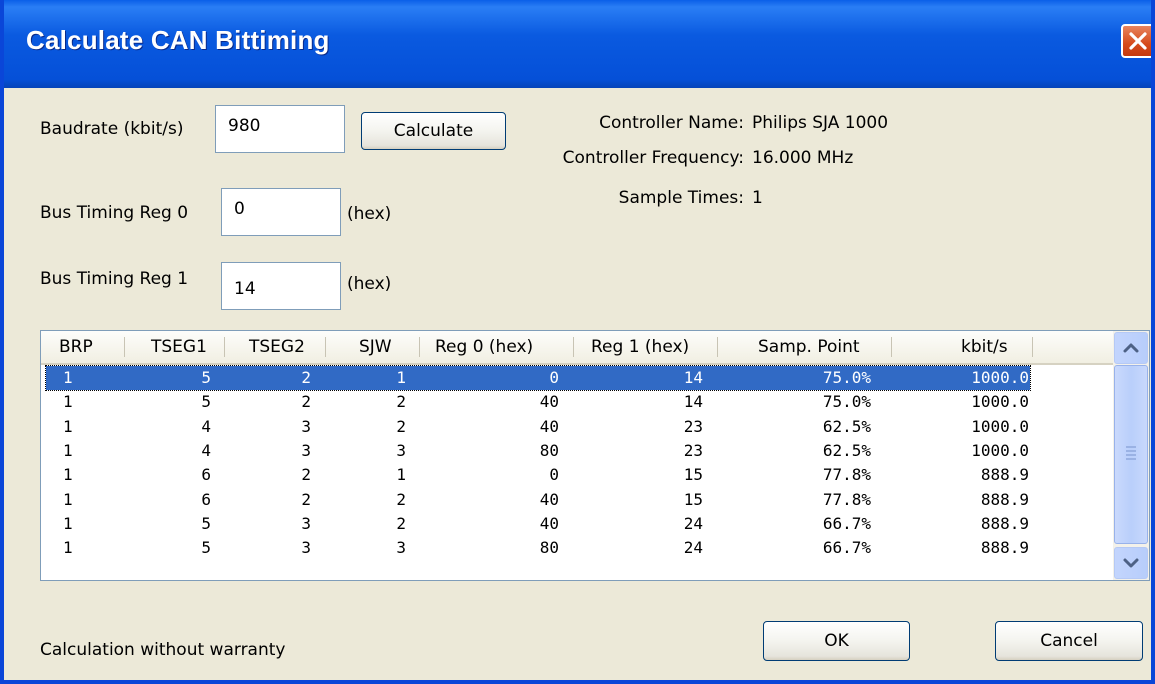 Image resolution: width=1155 pixels, height=684 pixels. I want to click on table-row: 1 4 3 3 80 23 62.5% 1000.0, so click(538, 451).